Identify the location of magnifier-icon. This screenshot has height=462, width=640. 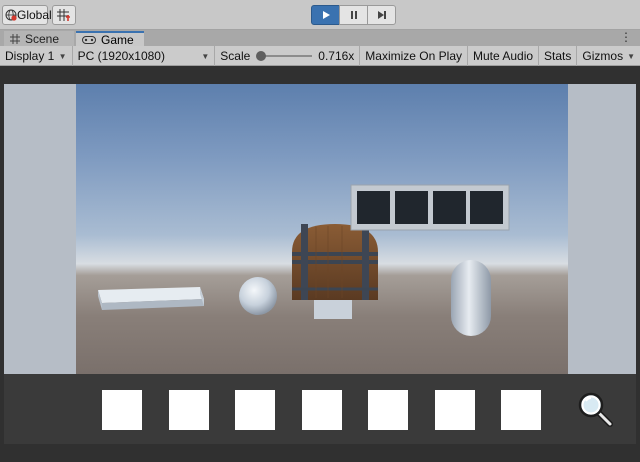
(595, 409).